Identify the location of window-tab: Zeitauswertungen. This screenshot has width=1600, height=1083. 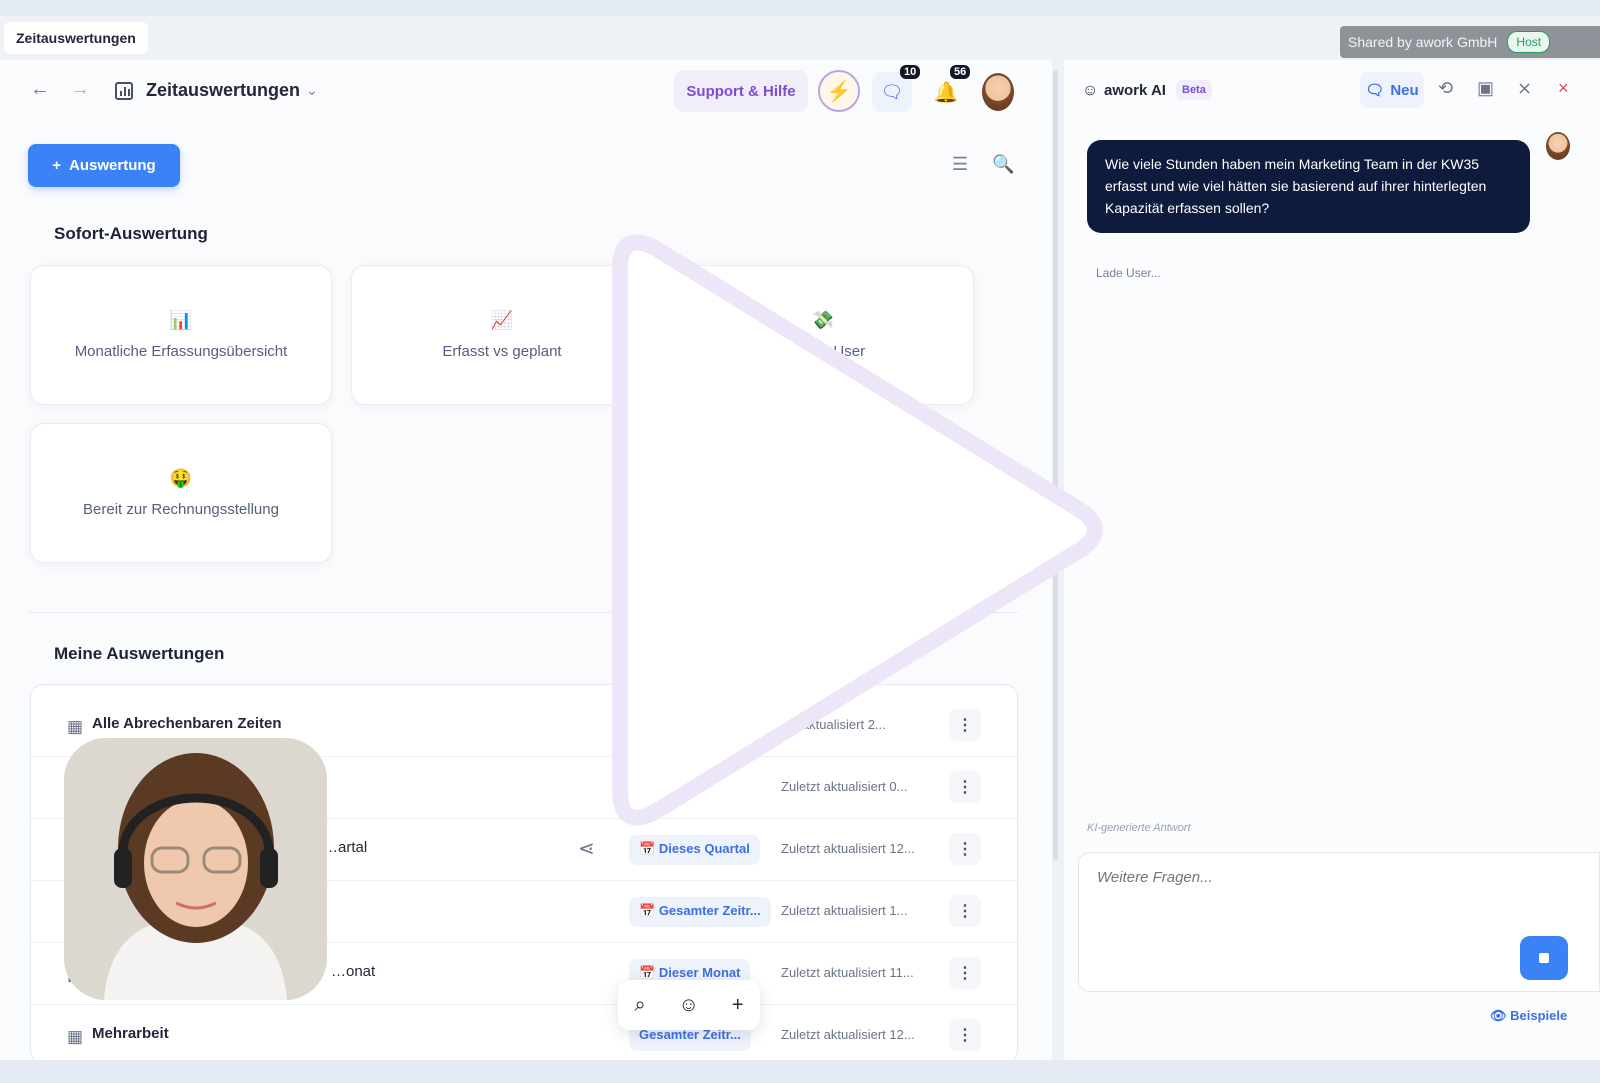
(76, 38).